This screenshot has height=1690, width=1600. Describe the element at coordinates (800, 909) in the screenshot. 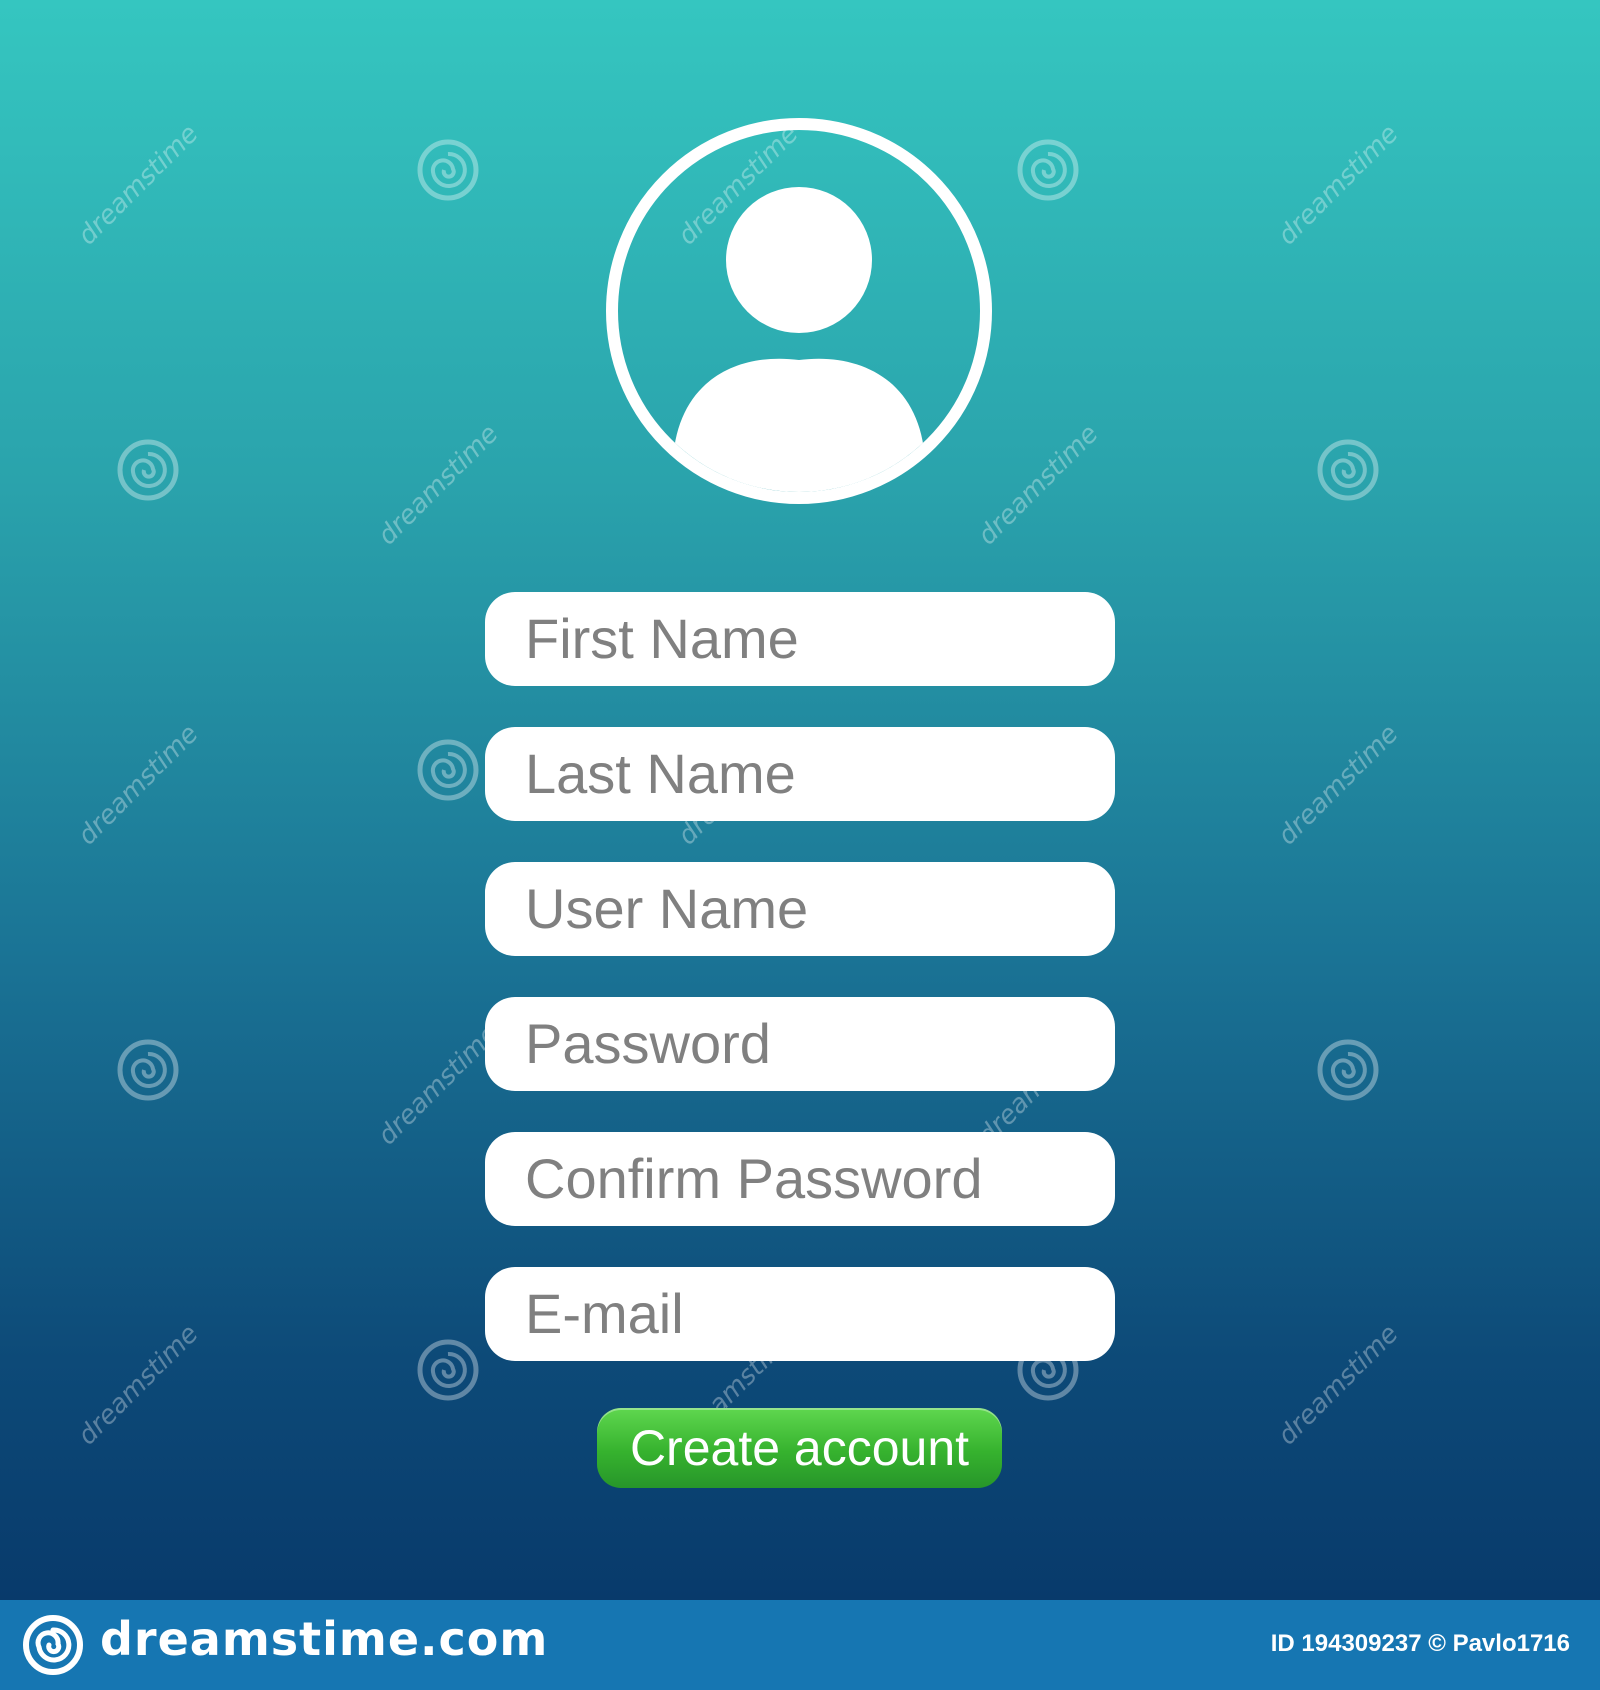

I see `user-name-field` at that location.